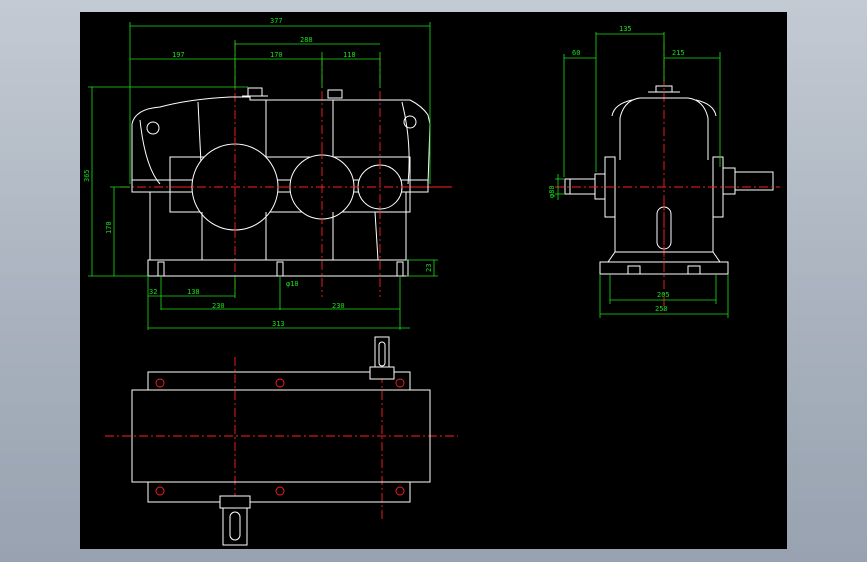 The width and height of the screenshot is (867, 562). Describe the element at coordinates (87, 175) in the screenshot. I see `dim-overall-height: 365` at that location.